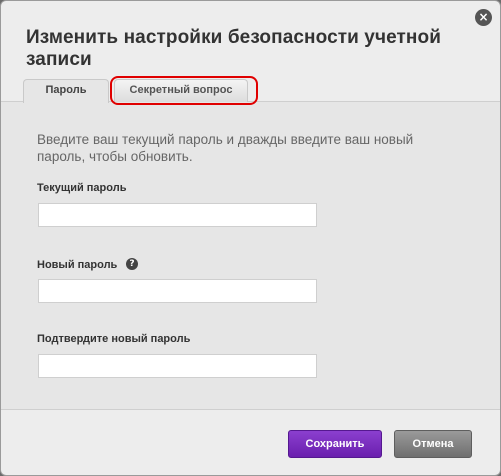  I want to click on new-password-label: Новый пароль, so click(77, 265).